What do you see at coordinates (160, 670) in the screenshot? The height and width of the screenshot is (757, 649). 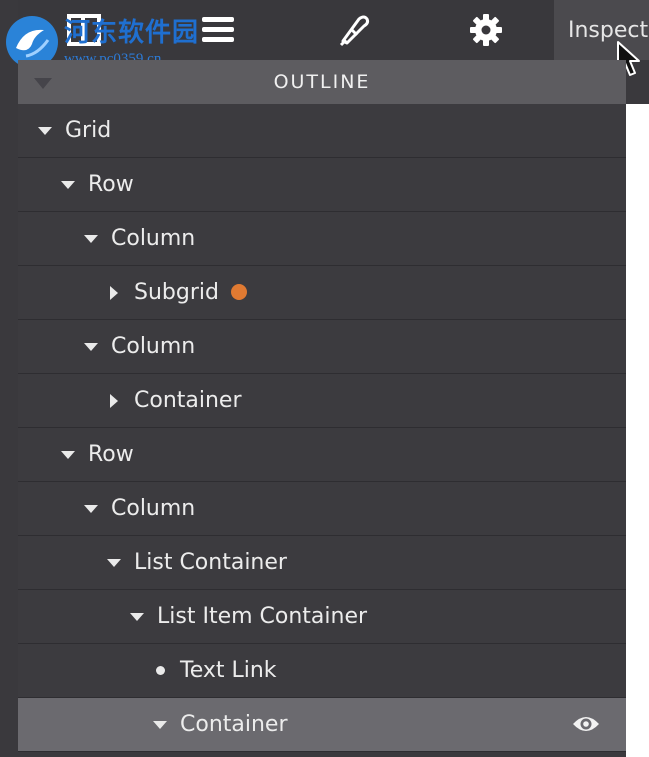 I see `bullet-icon` at bounding box center [160, 670].